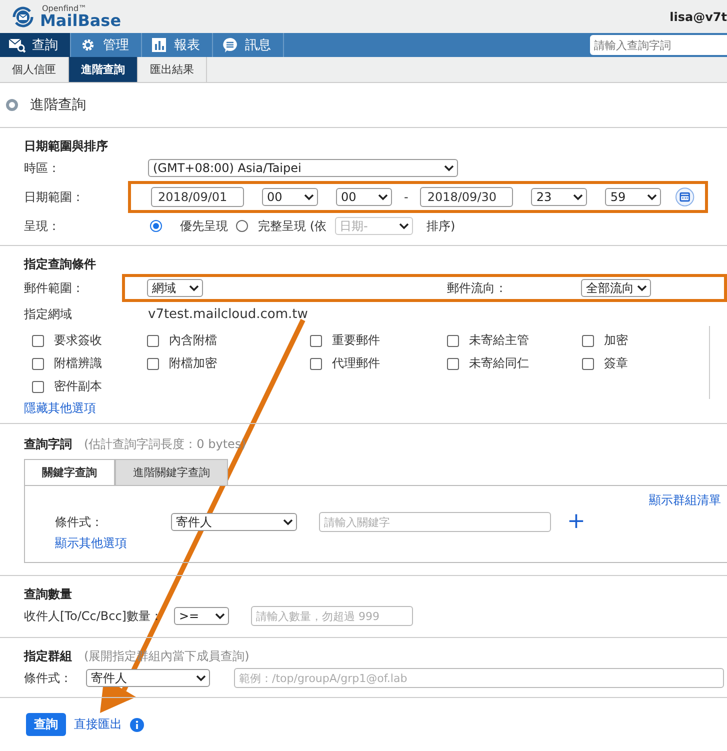 This screenshot has width=727, height=751. What do you see at coordinates (332, 616) in the screenshot?
I see `count-field: 請輸入數量，勿超過 999` at bounding box center [332, 616].